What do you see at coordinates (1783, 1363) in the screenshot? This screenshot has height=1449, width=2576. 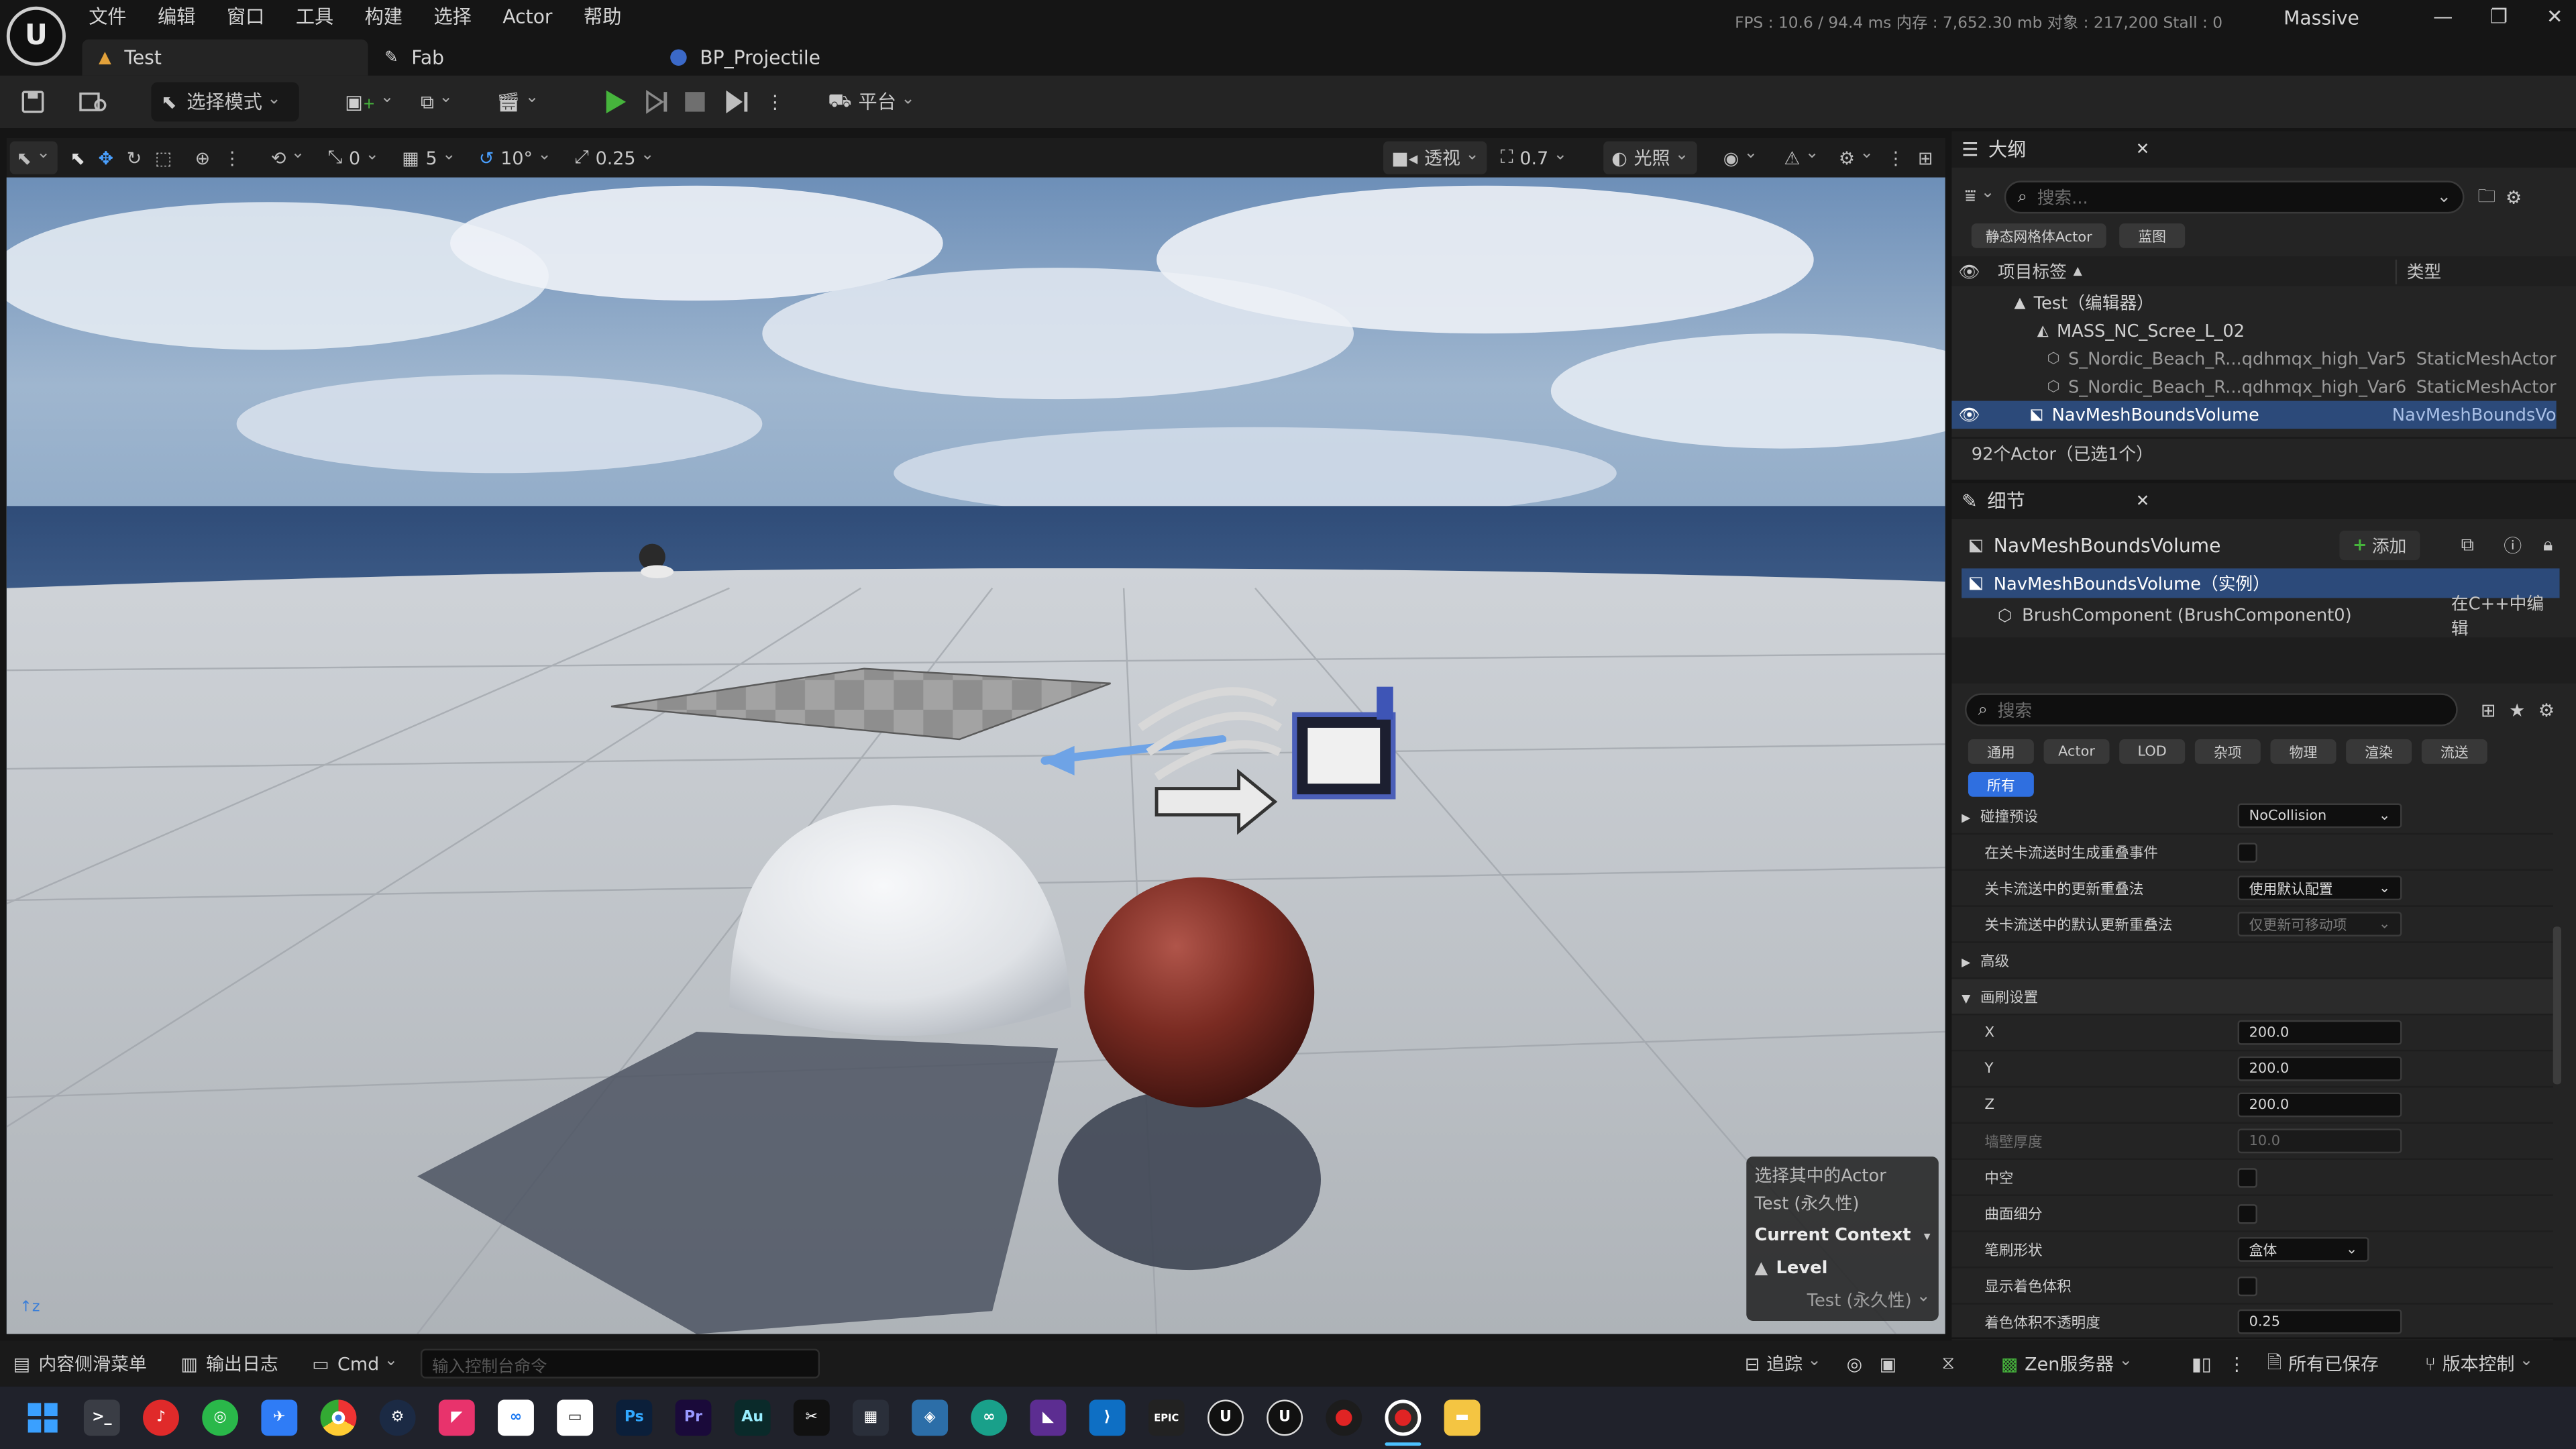 I see `trace-button: ⊟ 追踪` at bounding box center [1783, 1363].